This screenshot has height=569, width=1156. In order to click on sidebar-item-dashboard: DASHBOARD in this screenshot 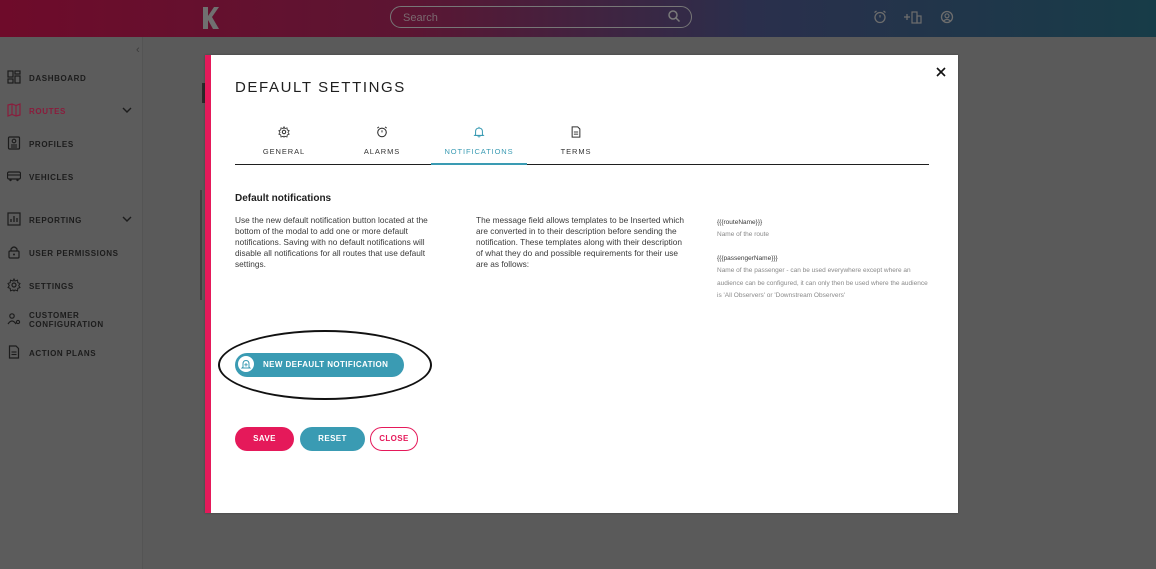, I will do `click(71, 78)`.